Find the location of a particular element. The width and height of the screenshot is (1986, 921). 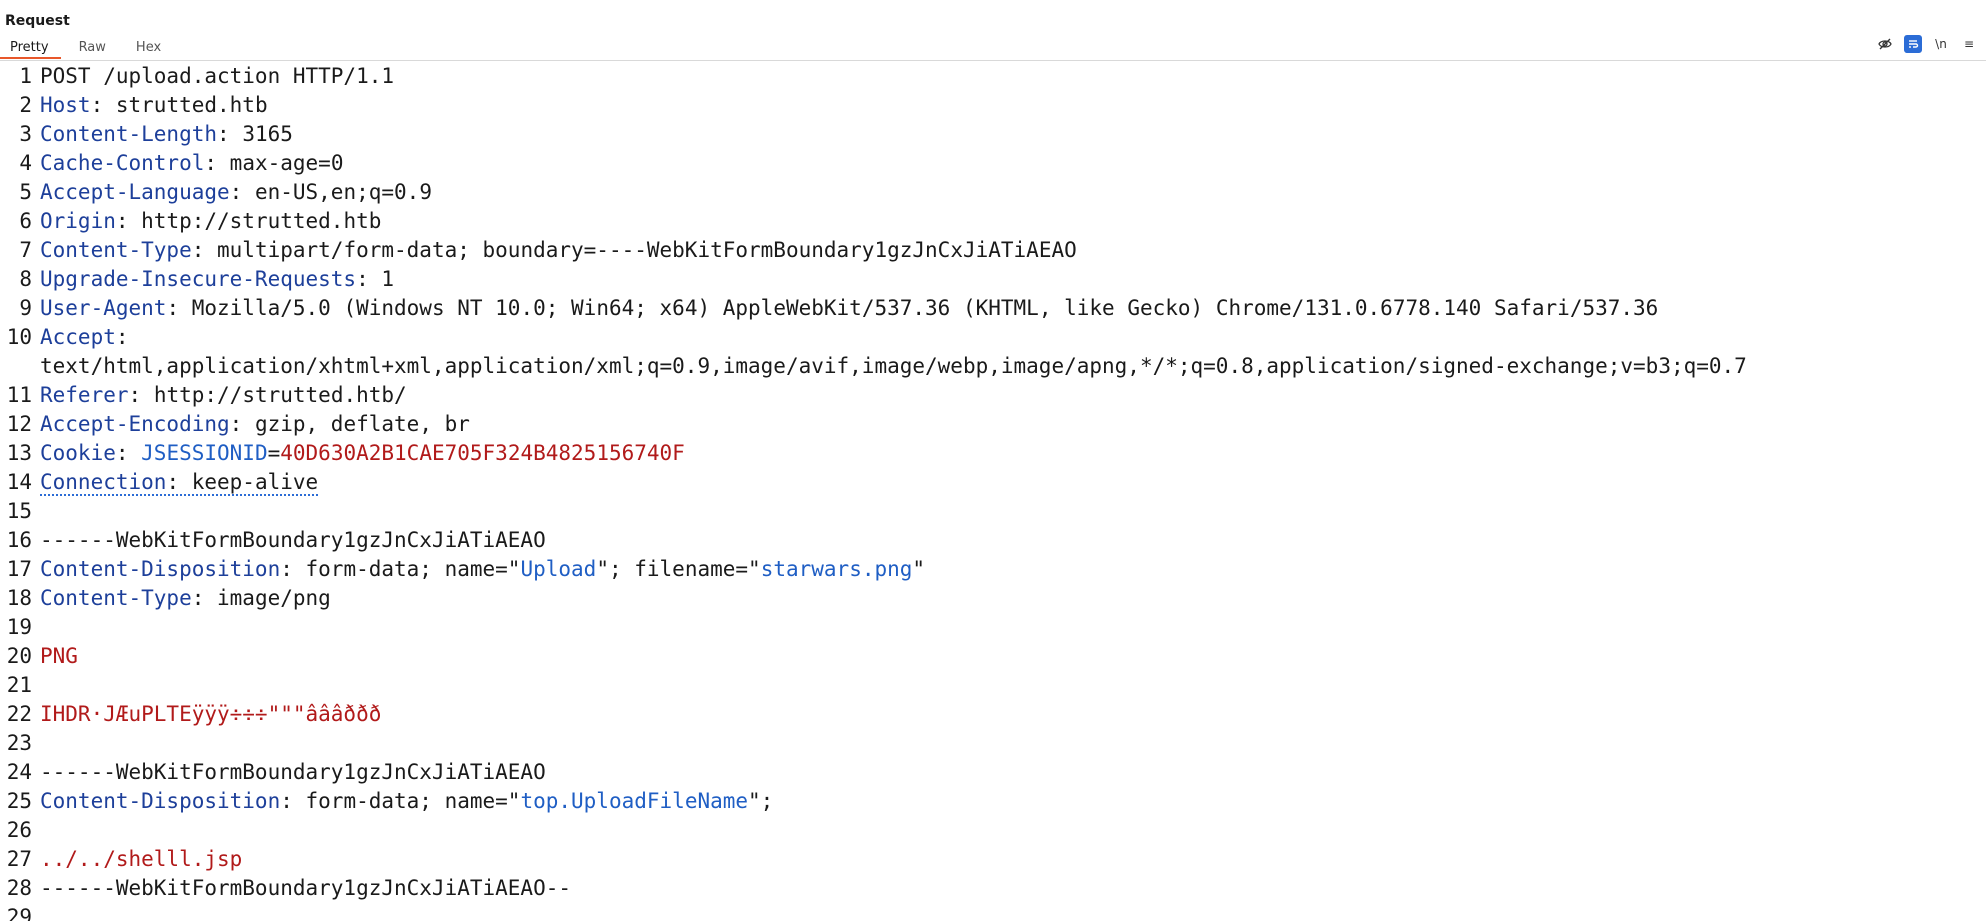

code-line: 27 ../../shelll.jsp is located at coordinates (993, 859).